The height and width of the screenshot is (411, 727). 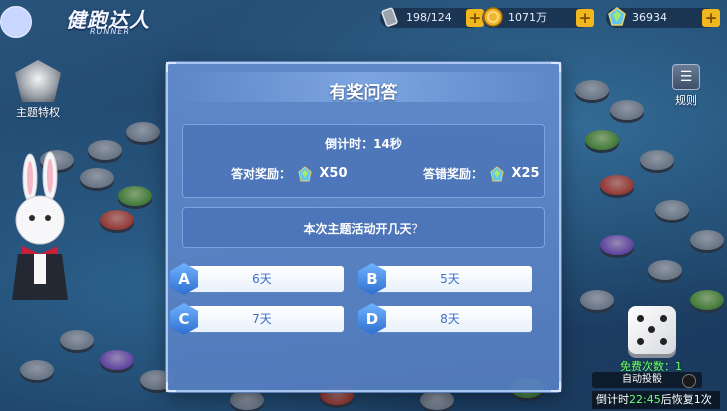 I want to click on add-coin-button: +, so click(x=585, y=18).